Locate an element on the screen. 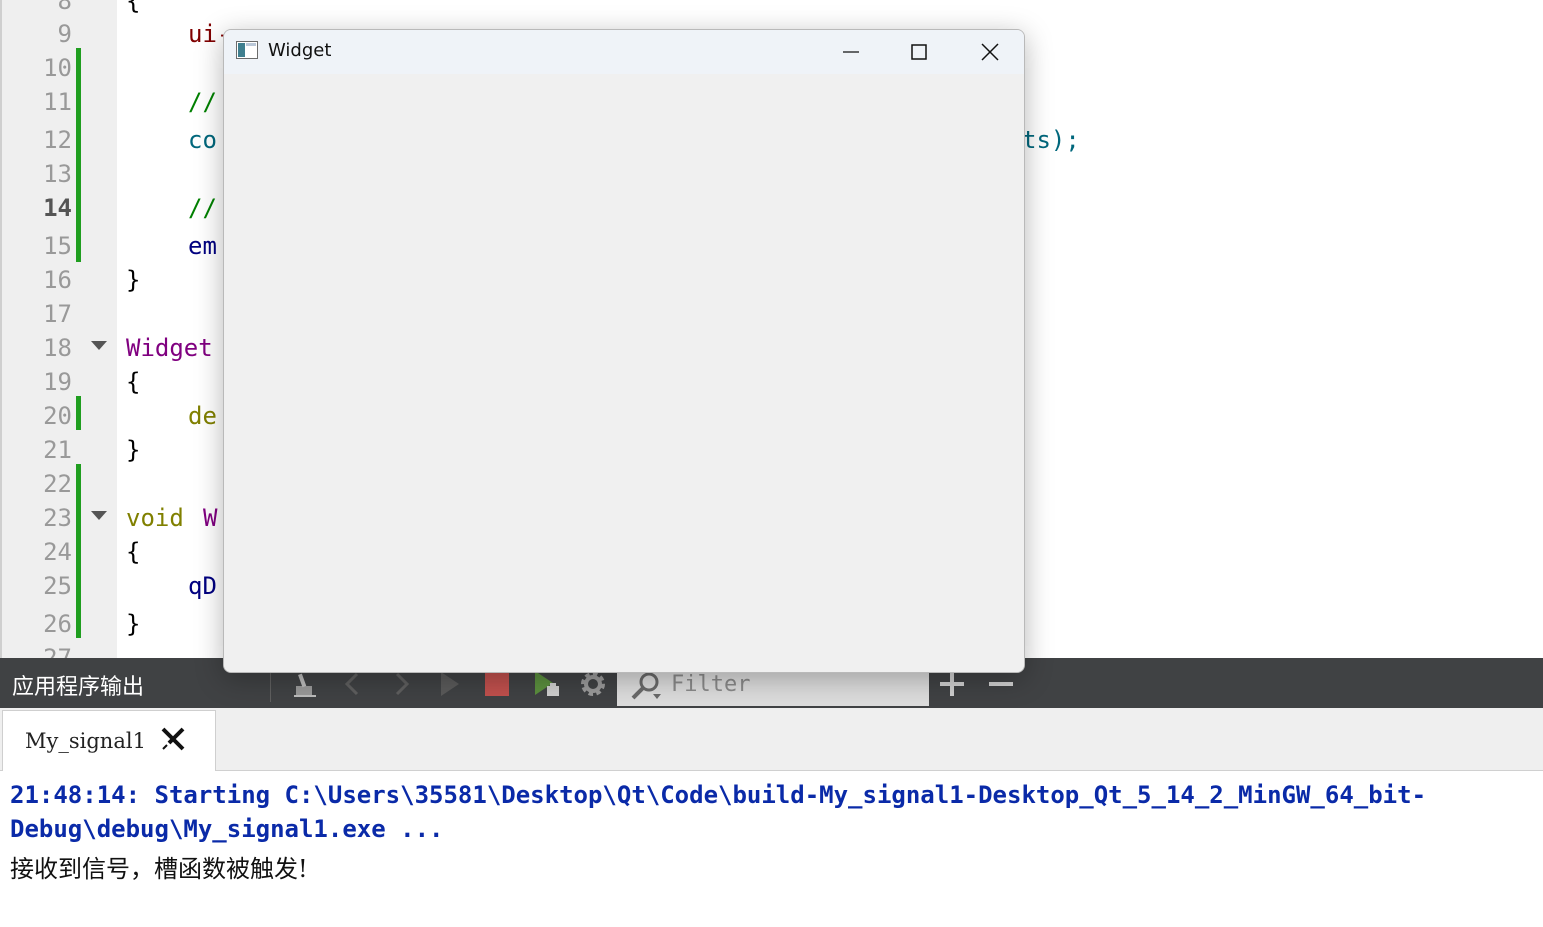 Image resolution: width=1543 pixels, height=927 pixels. code-line: void is located at coordinates (155, 518).